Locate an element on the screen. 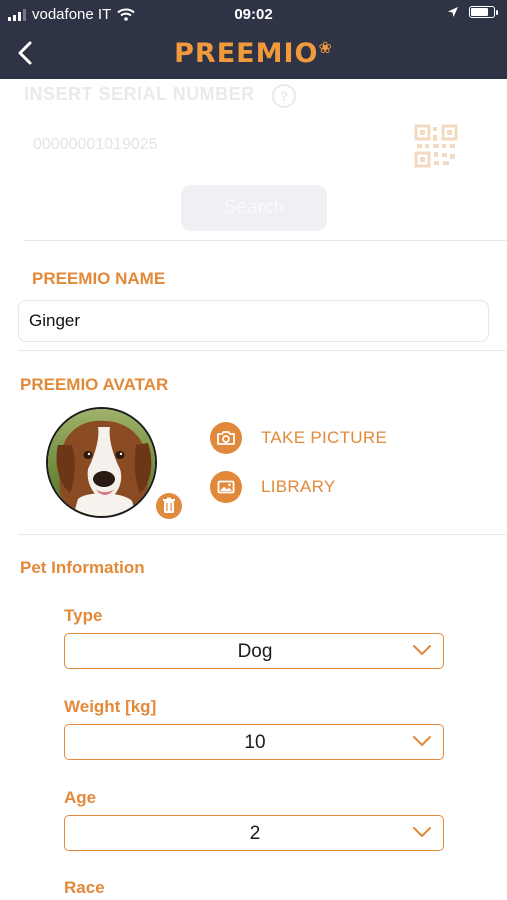 The image size is (507, 900). take-picture-label: TAKE PICTURE is located at coordinates (324, 437).